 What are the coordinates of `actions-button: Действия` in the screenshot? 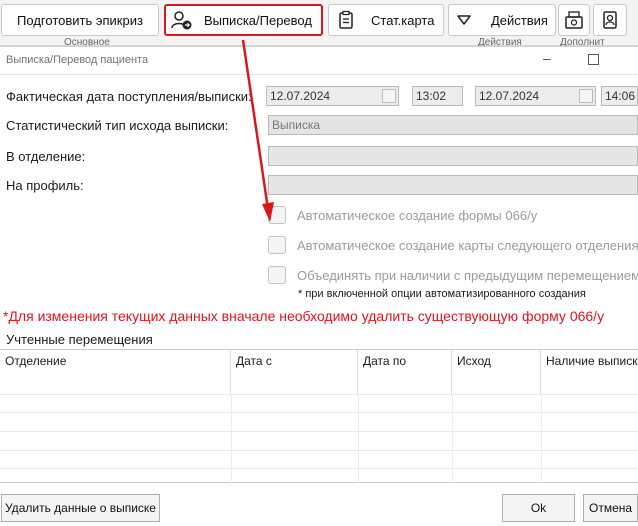 It's located at (502, 20).